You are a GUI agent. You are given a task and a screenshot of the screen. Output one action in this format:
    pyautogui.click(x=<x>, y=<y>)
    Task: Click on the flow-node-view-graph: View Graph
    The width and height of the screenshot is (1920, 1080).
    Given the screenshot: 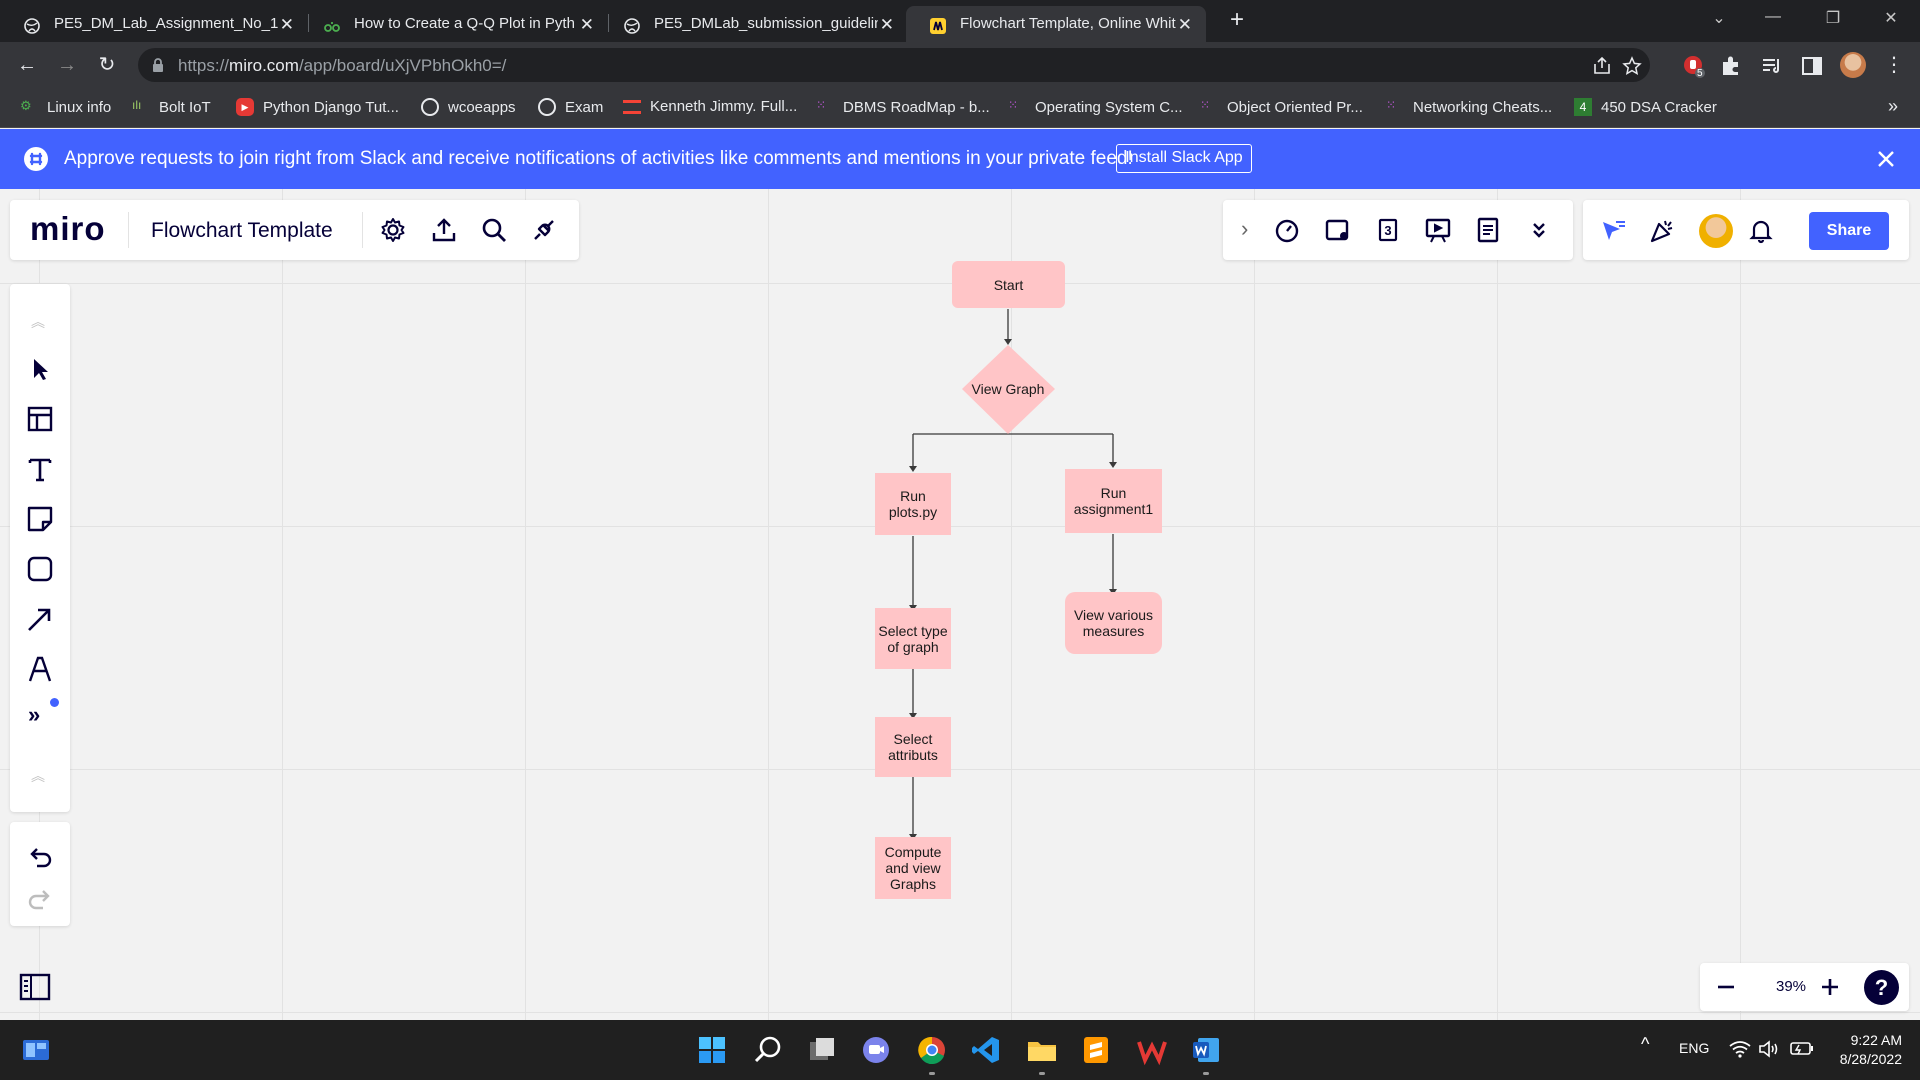 What is the action you would take?
    pyautogui.click(x=1008, y=389)
    